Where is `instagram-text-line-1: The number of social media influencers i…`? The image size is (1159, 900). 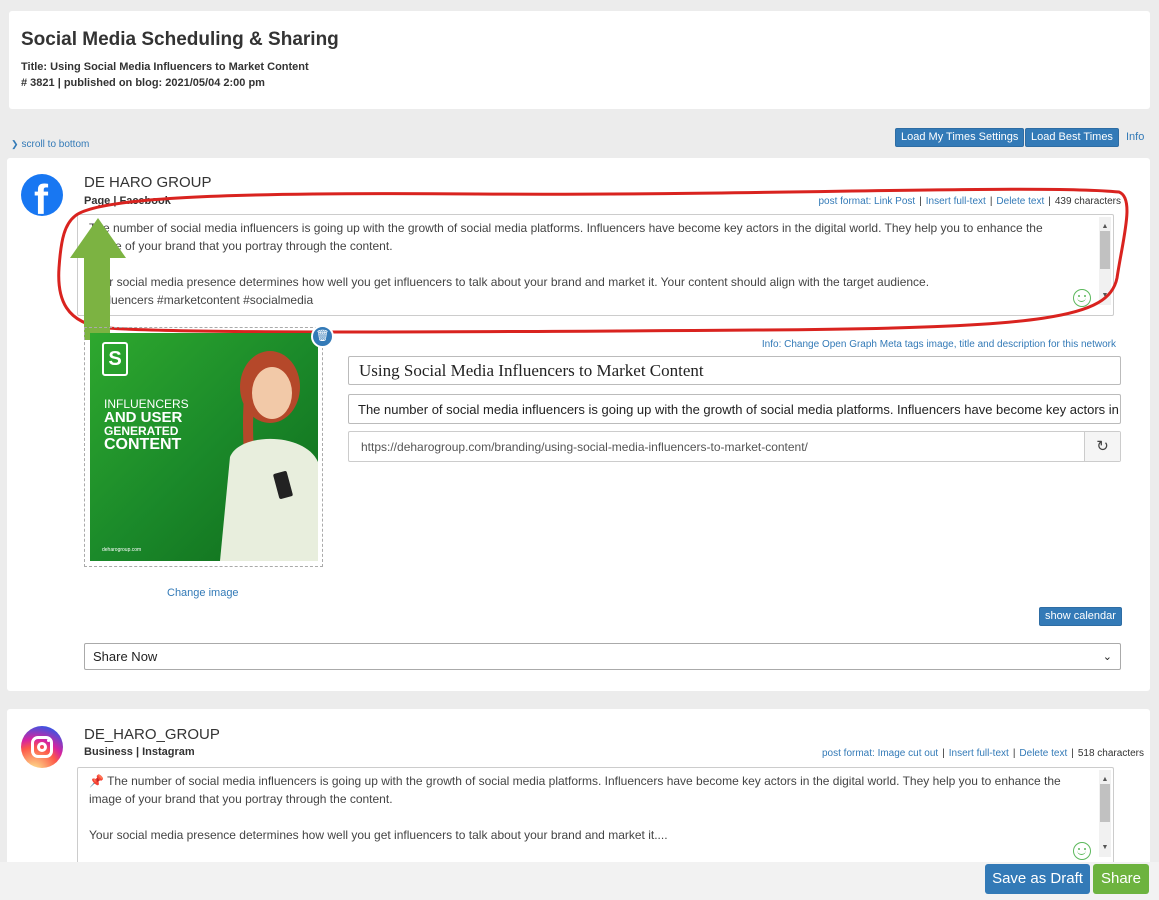
instagram-text-line-1: The number of social media influencers i… is located at coordinates (575, 790).